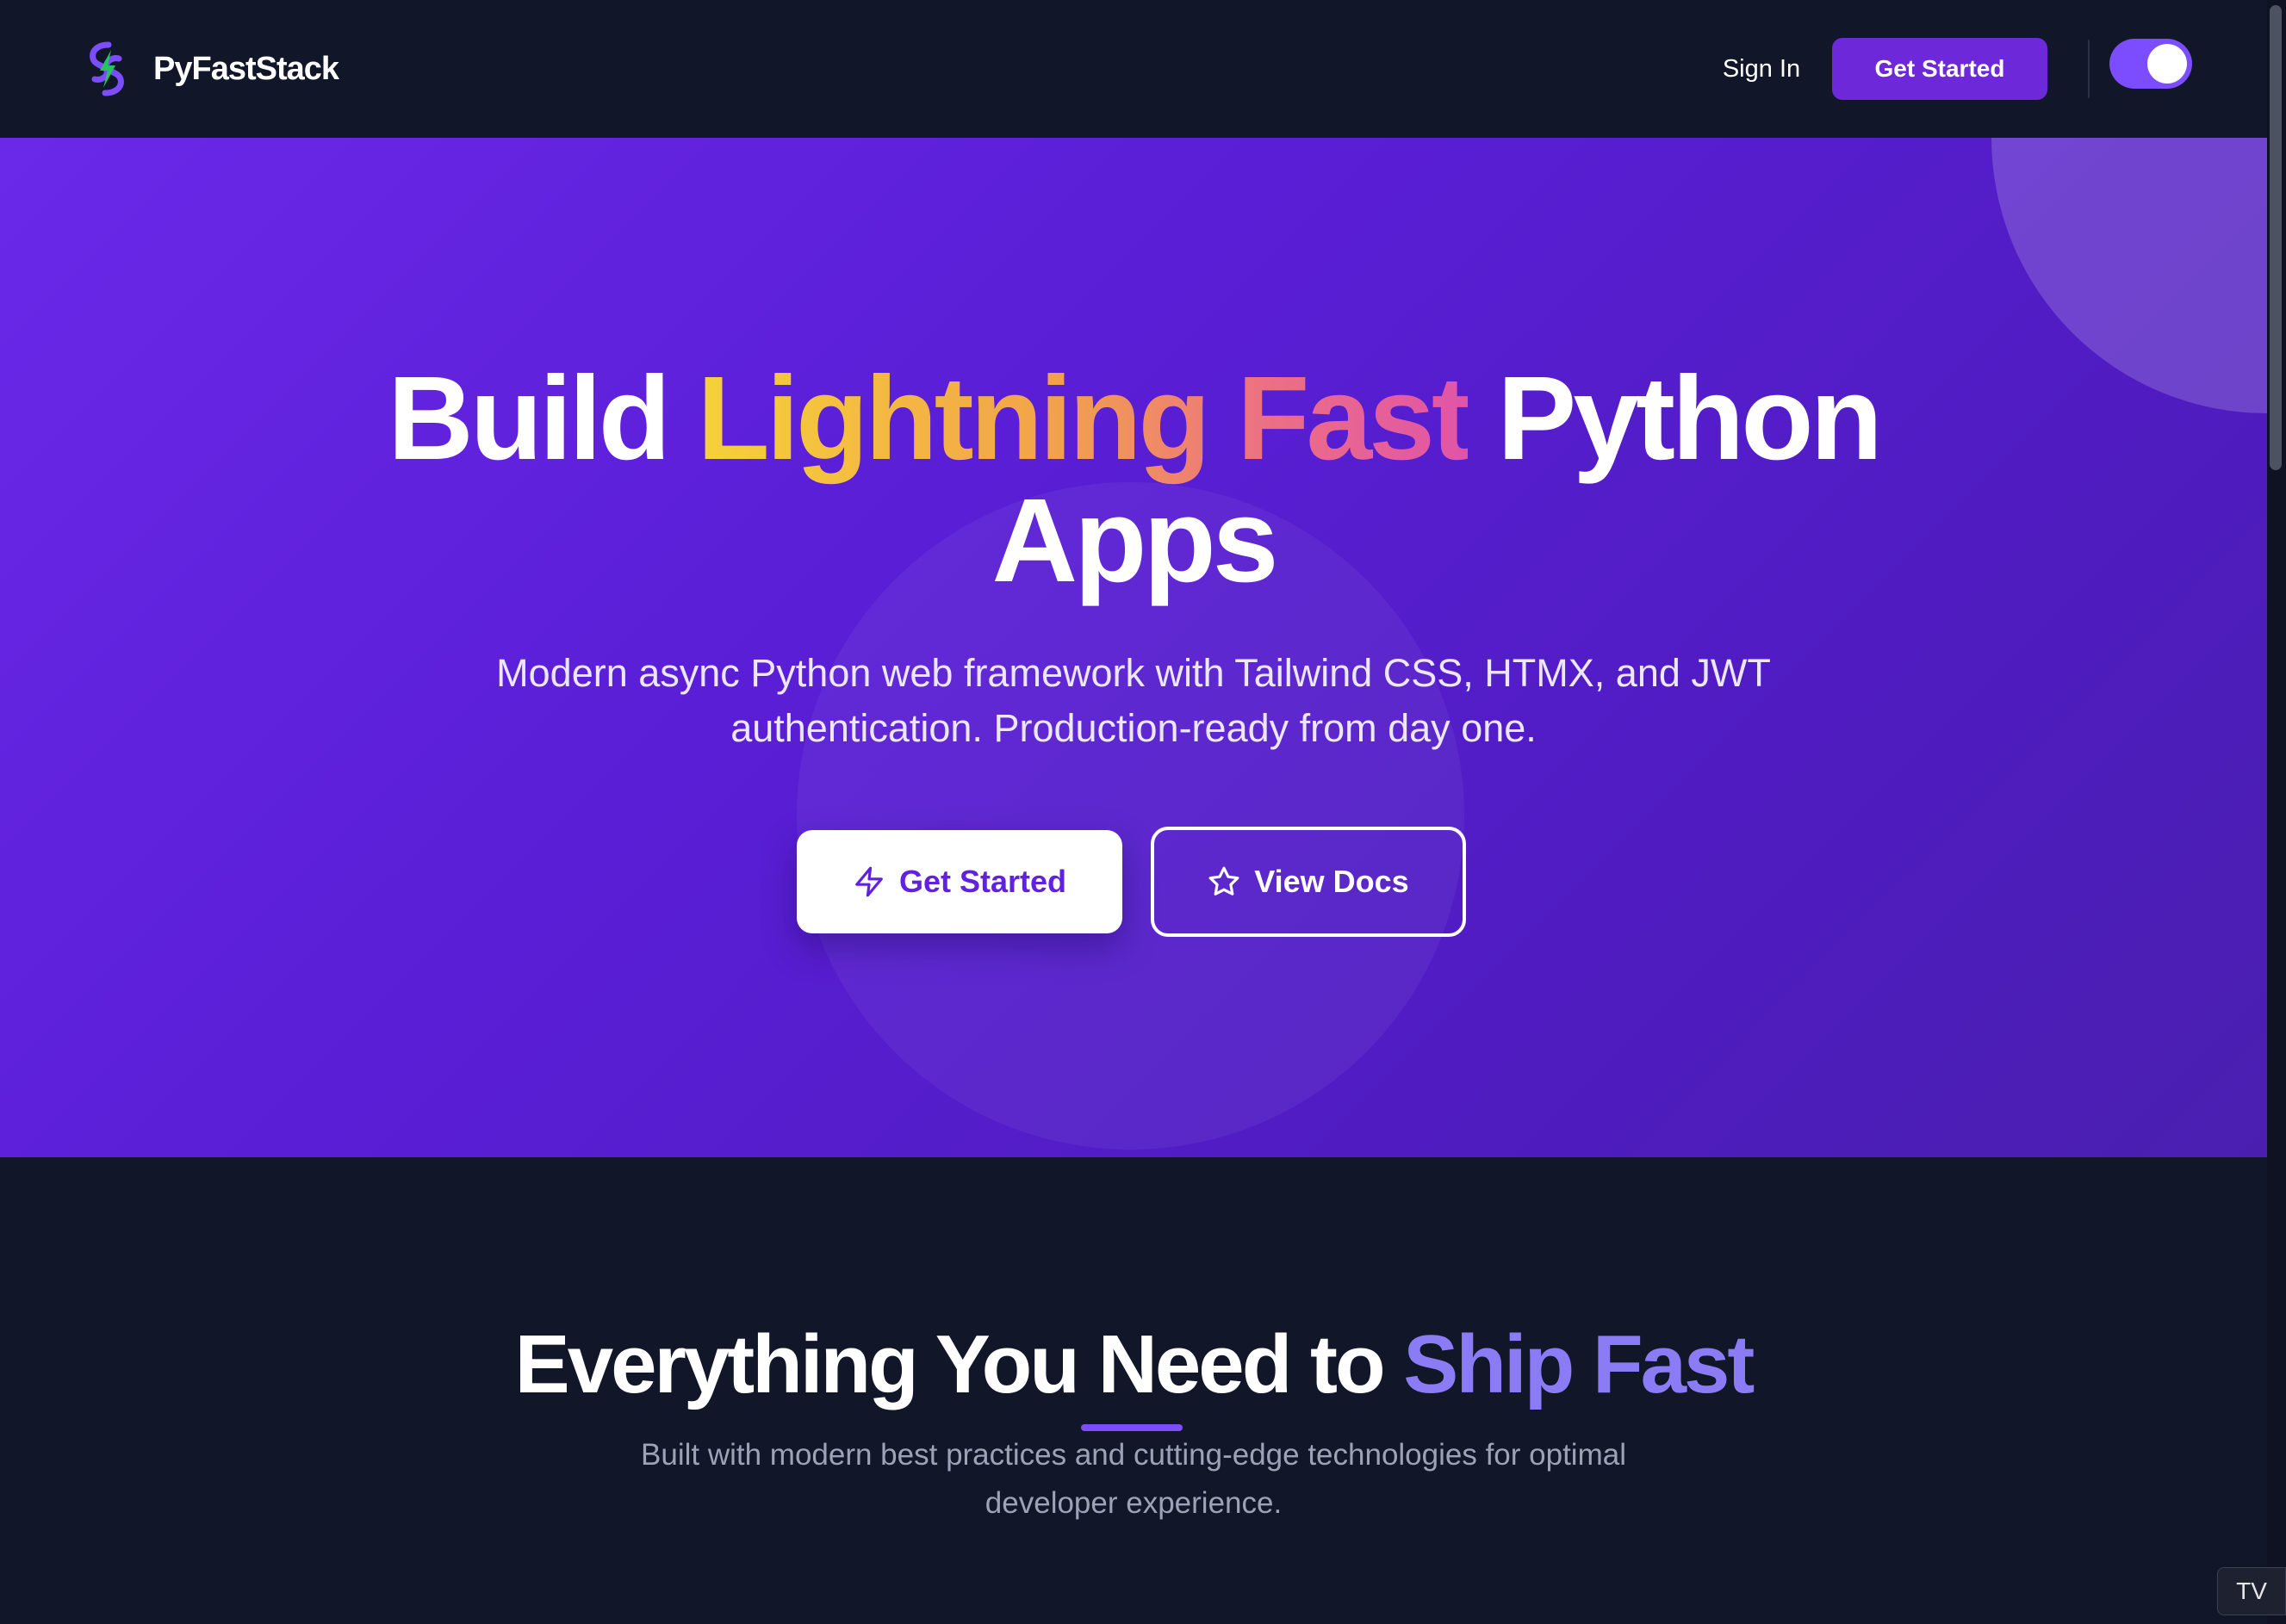 This screenshot has width=2286, height=1624. What do you see at coordinates (2251, 1591) in the screenshot?
I see `tv-widget-button: TV` at bounding box center [2251, 1591].